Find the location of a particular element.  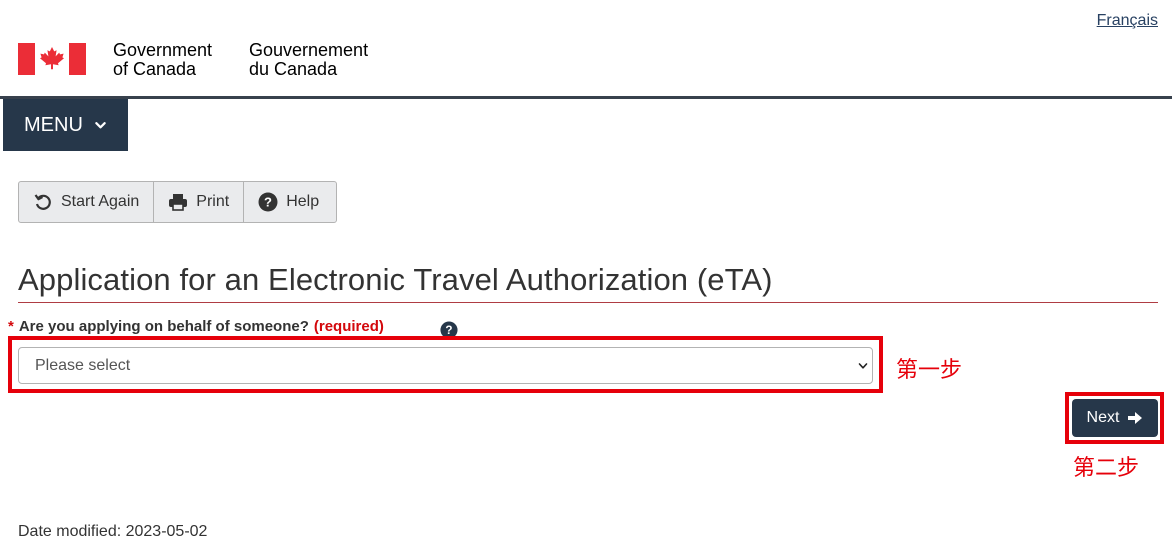

menu-button: MENU is located at coordinates (65, 125).